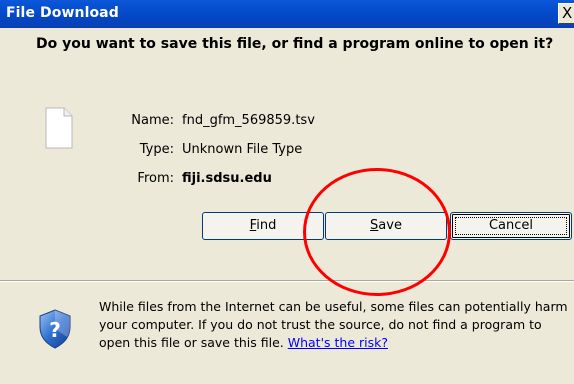 This screenshot has height=384, width=574. What do you see at coordinates (152, 120) in the screenshot?
I see `file-name-label: Name:` at bounding box center [152, 120].